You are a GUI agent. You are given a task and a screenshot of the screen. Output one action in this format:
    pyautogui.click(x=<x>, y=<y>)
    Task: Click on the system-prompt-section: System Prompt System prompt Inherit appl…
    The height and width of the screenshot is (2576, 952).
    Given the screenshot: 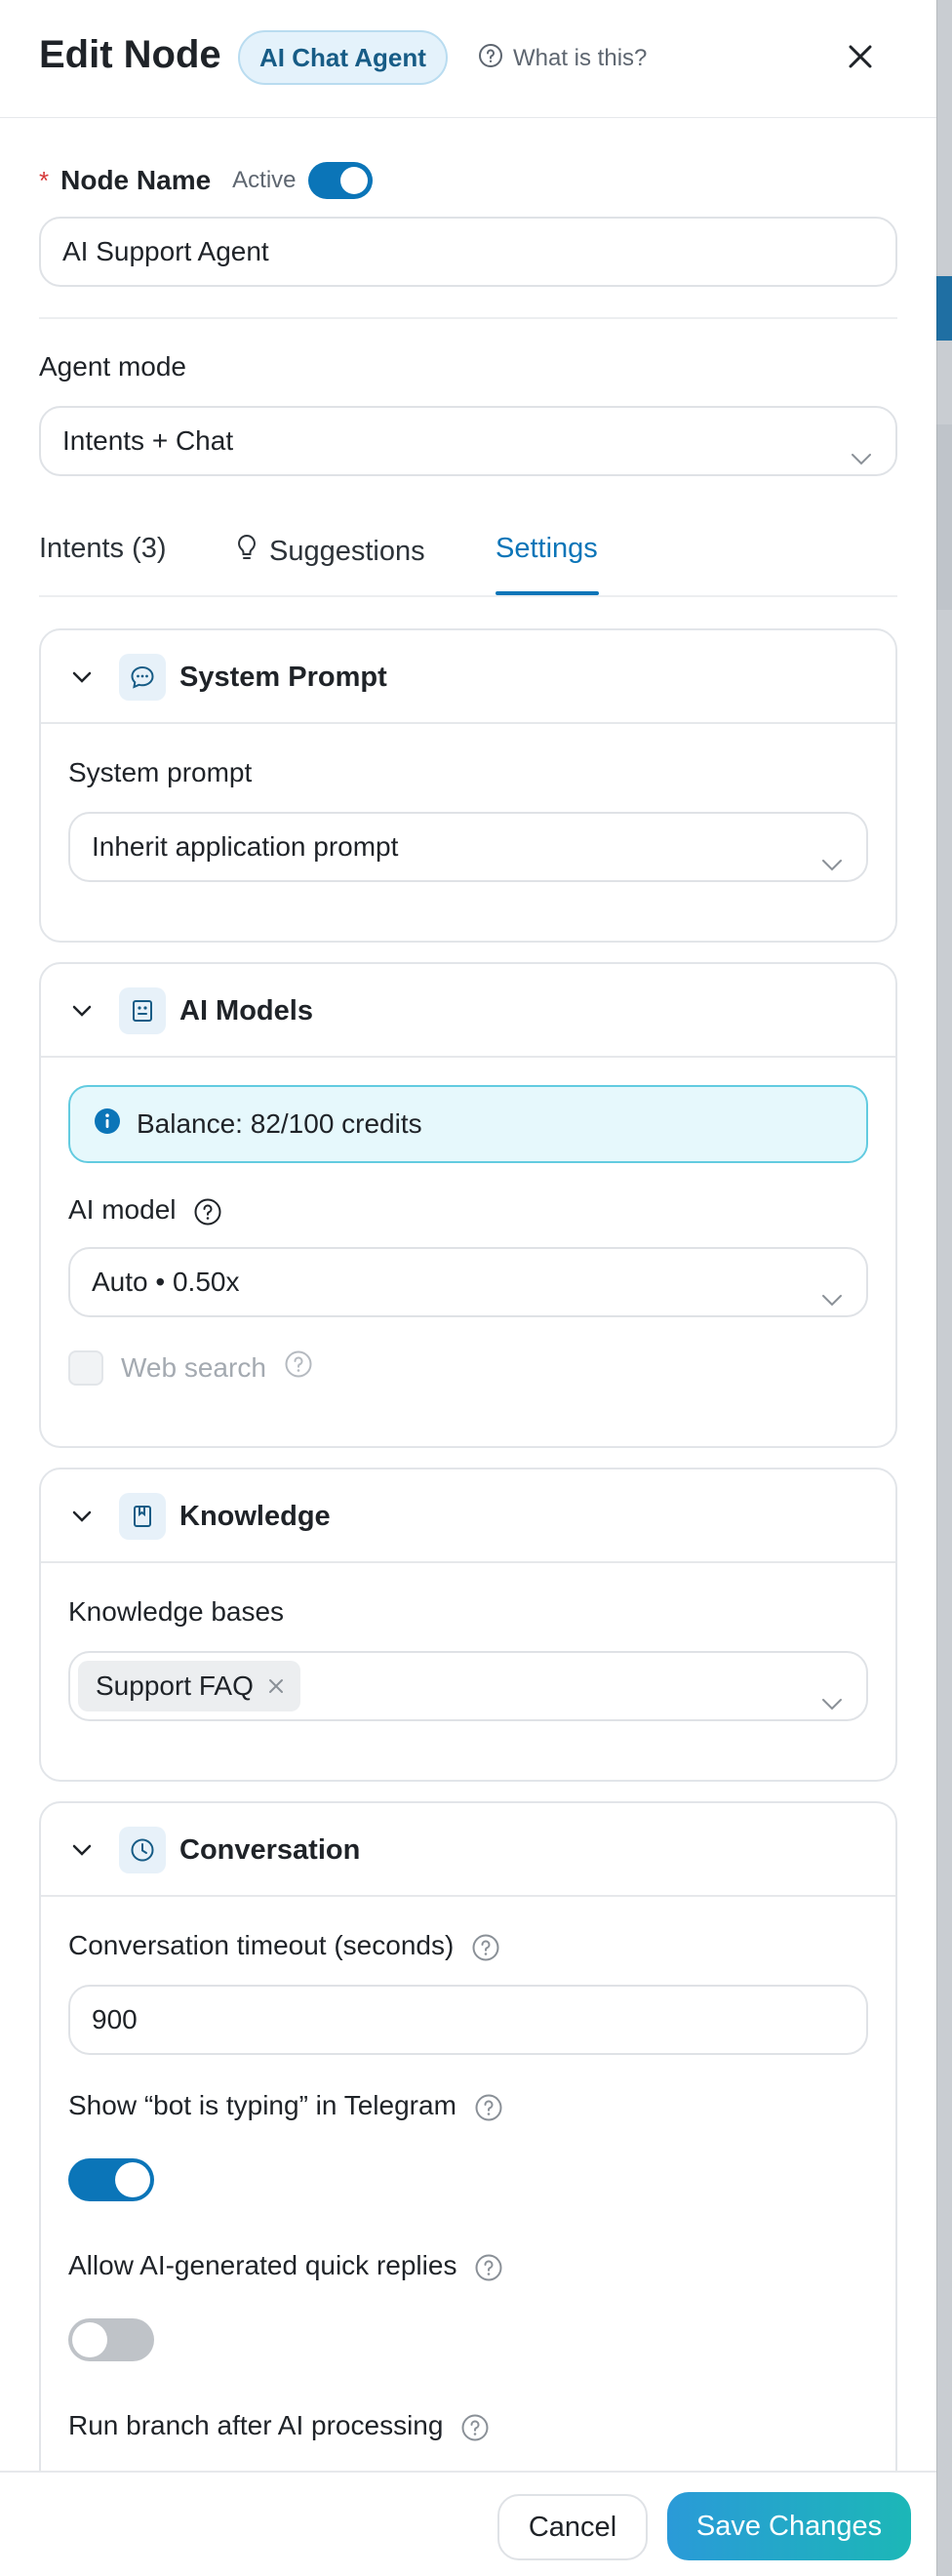 What is the action you would take?
    pyautogui.click(x=468, y=785)
    